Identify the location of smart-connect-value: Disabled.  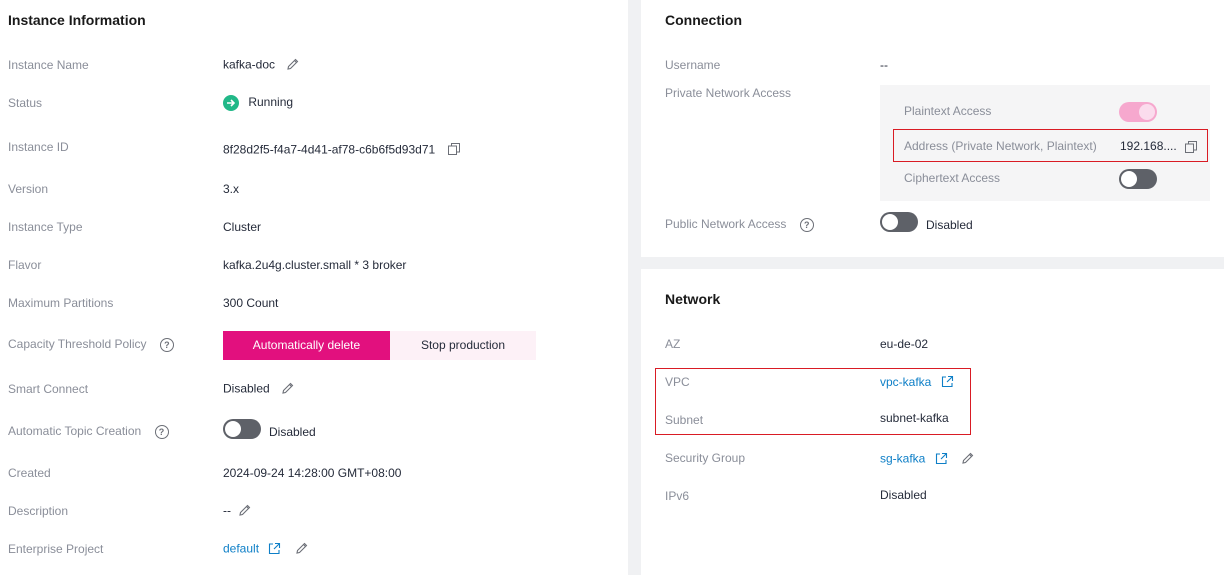
(246, 388).